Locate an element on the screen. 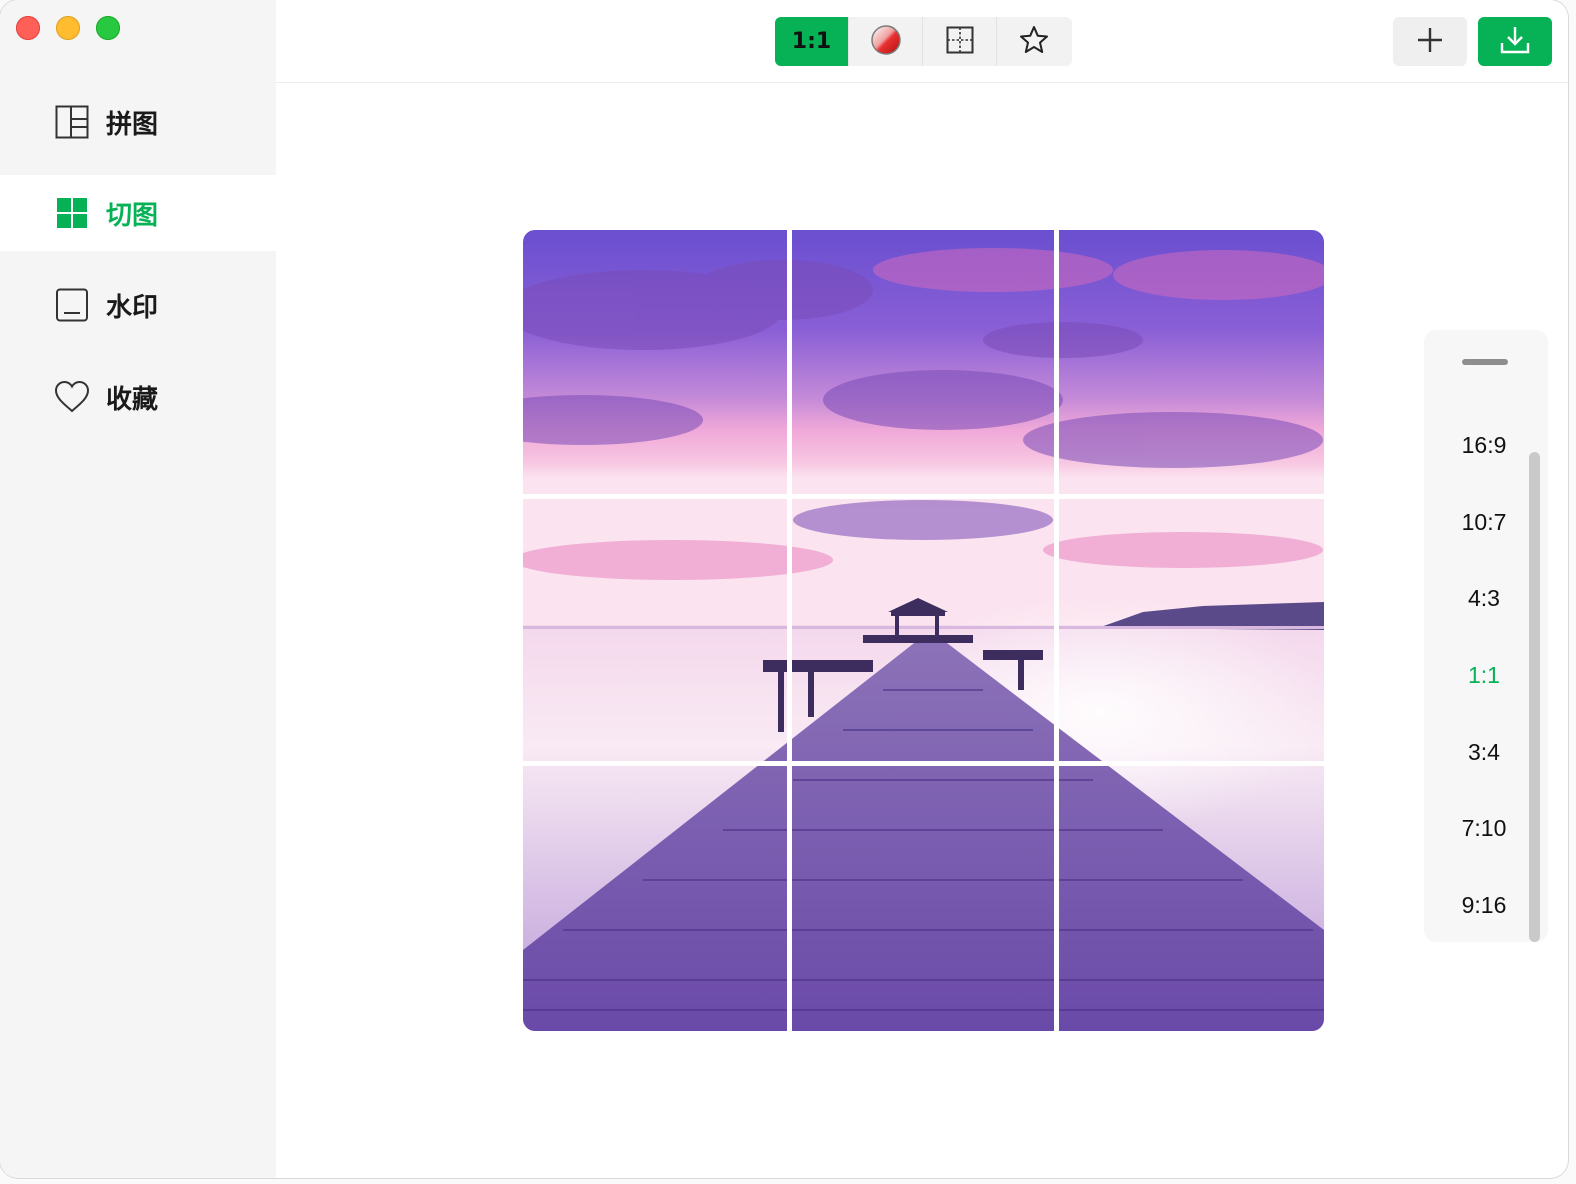  panel-drag-handle is located at coordinates (1485, 362).